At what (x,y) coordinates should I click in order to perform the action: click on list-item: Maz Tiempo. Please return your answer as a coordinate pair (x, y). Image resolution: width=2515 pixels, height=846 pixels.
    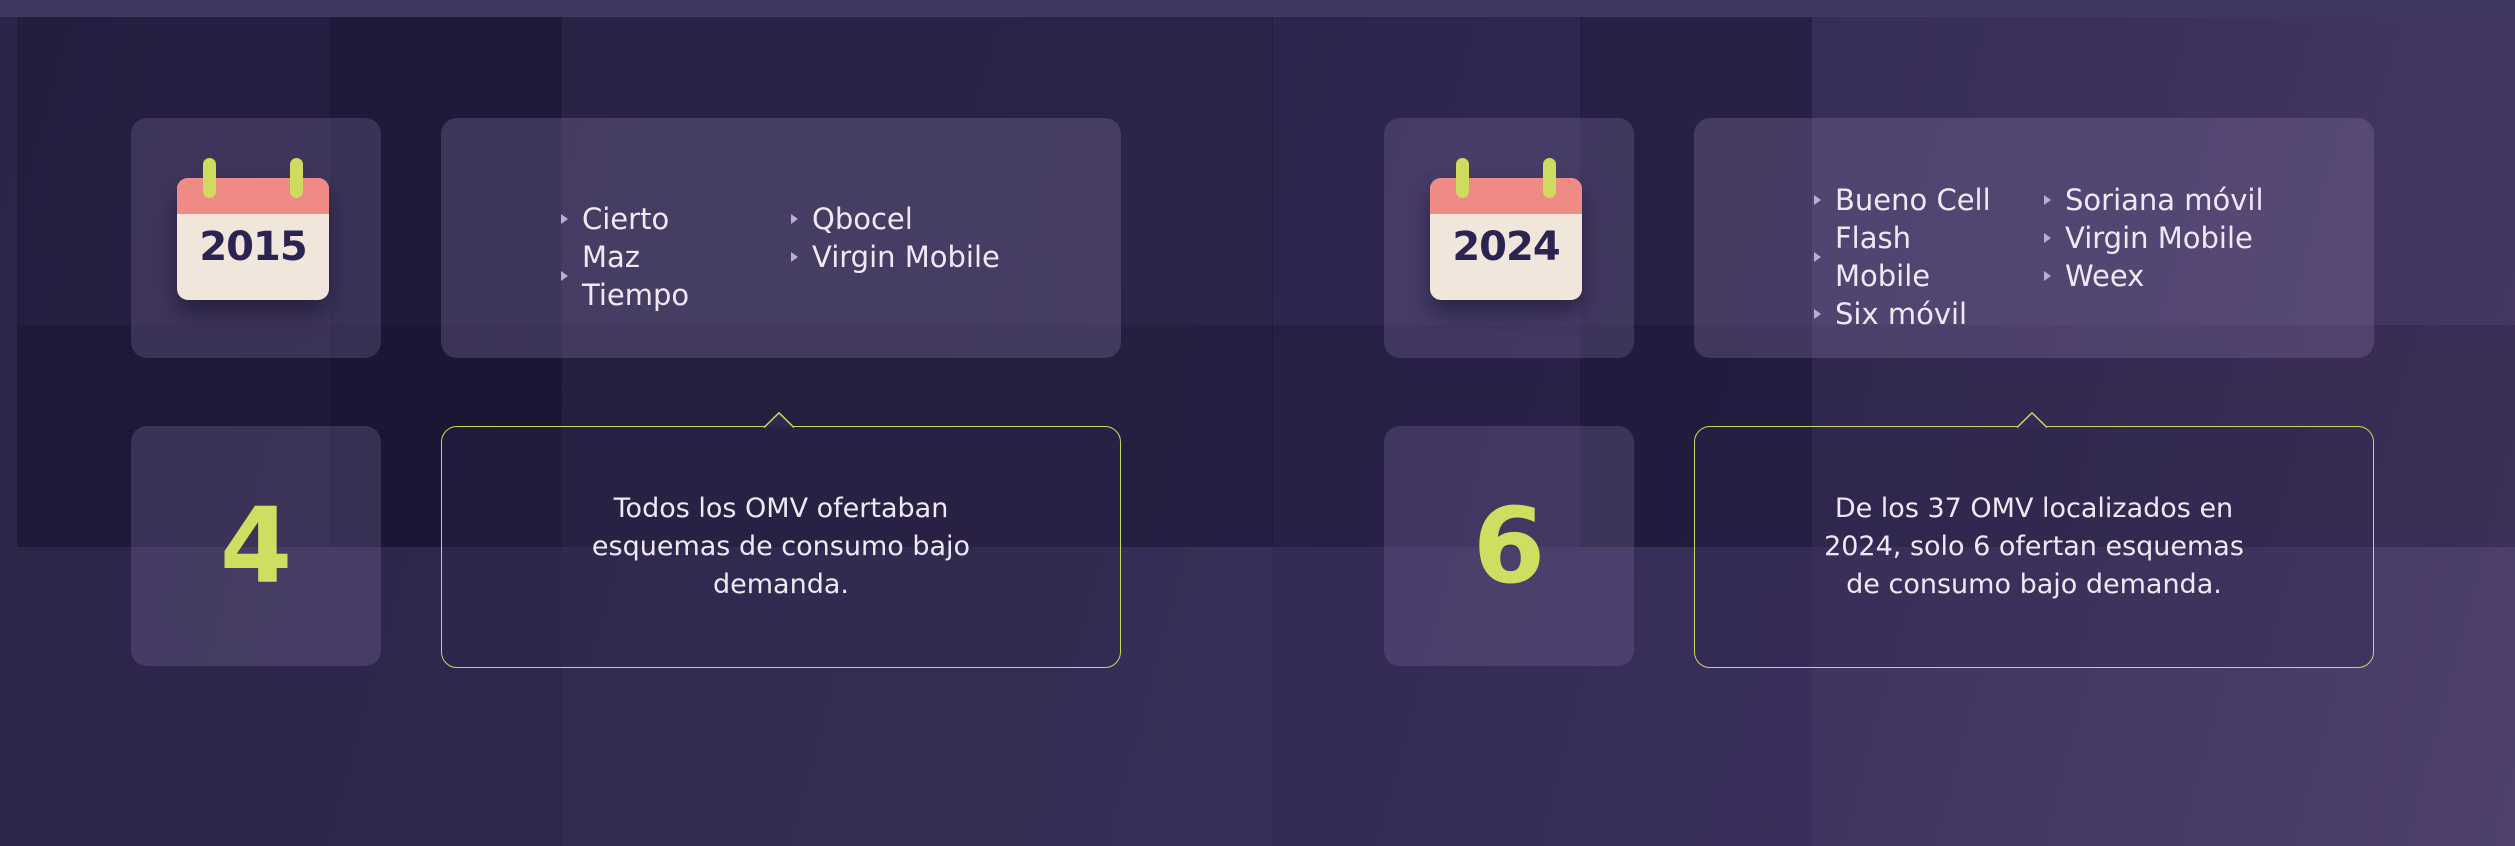
    Looking at the image, I should click on (658, 276).